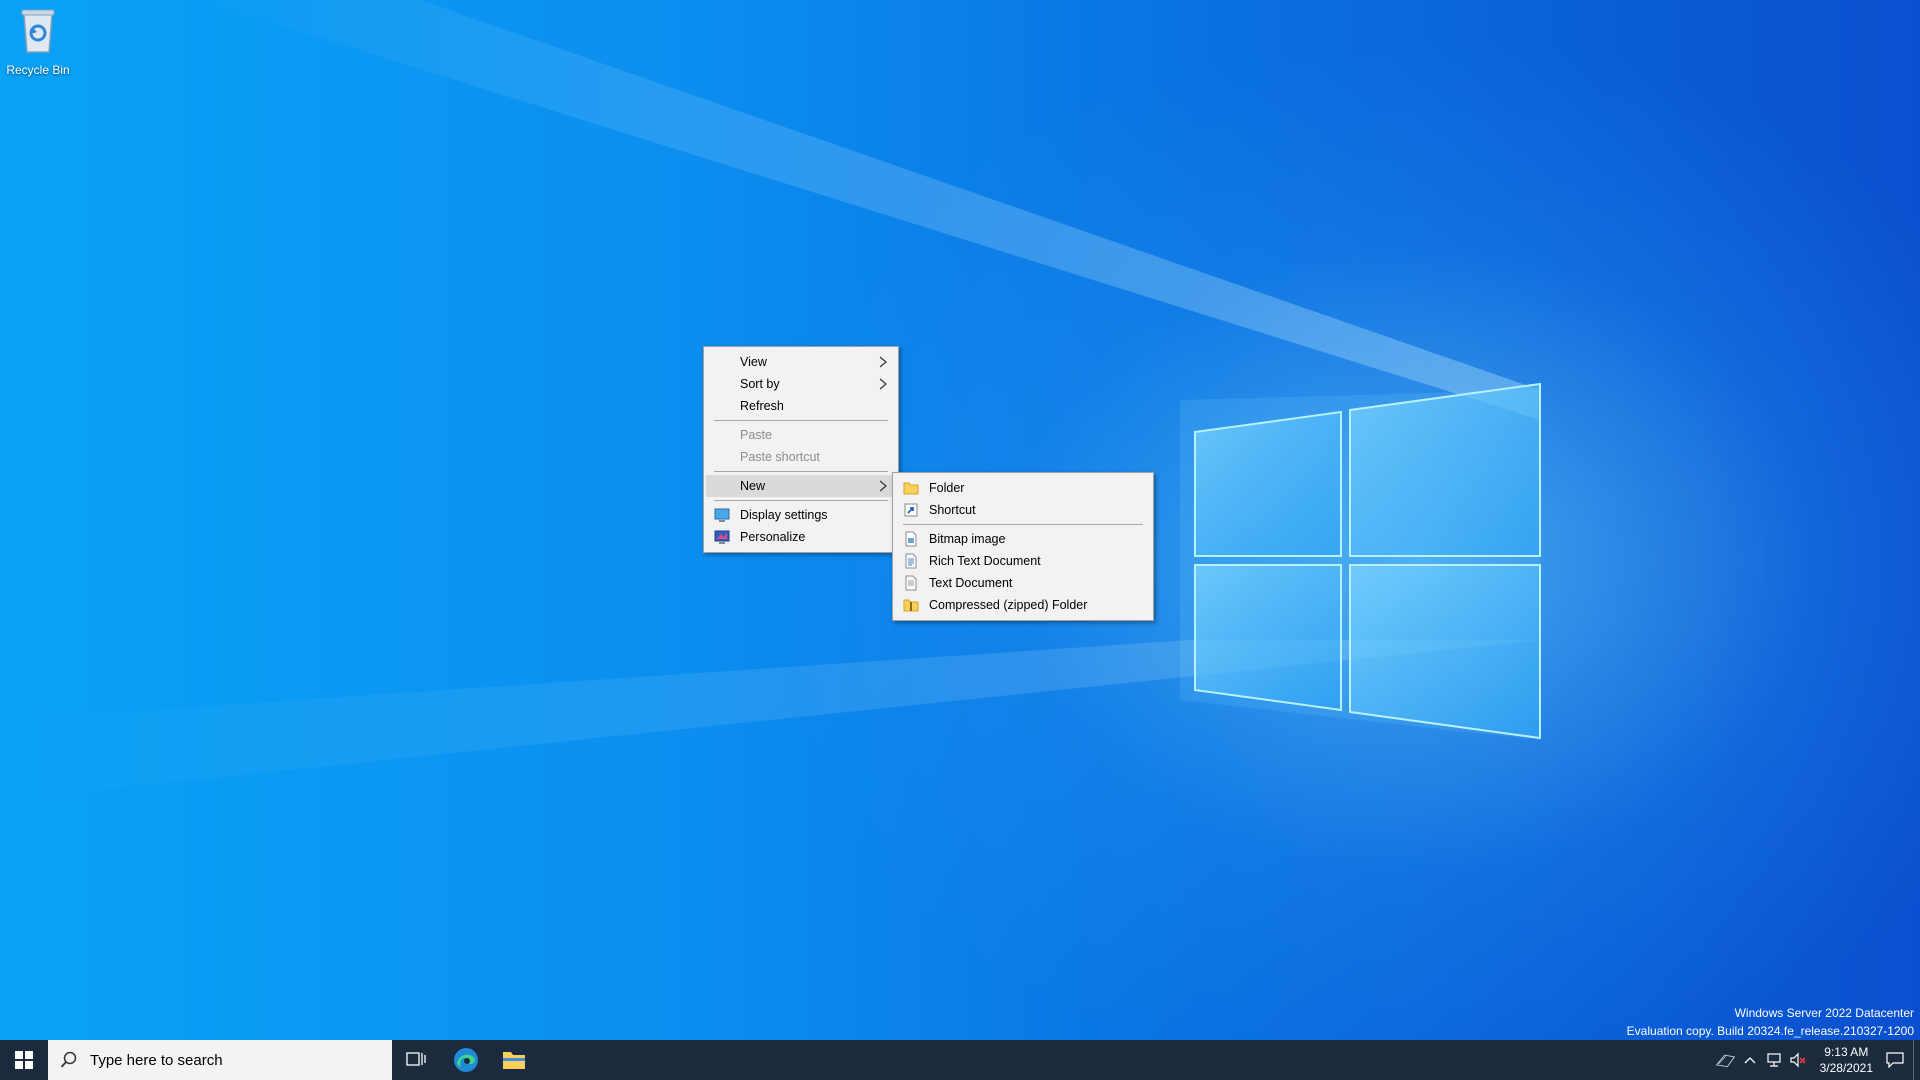 The width and height of the screenshot is (1920, 1080). What do you see at coordinates (911, 539) in the screenshot?
I see `bitmap-image-icon` at bounding box center [911, 539].